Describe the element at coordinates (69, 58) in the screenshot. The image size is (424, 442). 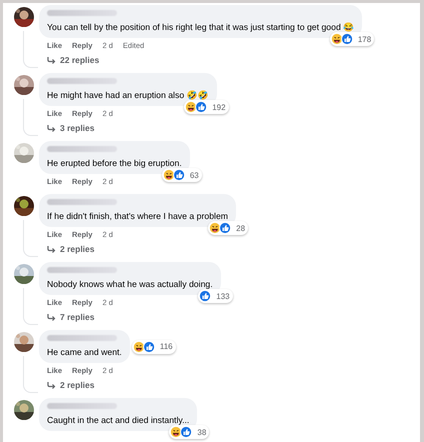
I see `view-replies-link: 22 replies` at that location.